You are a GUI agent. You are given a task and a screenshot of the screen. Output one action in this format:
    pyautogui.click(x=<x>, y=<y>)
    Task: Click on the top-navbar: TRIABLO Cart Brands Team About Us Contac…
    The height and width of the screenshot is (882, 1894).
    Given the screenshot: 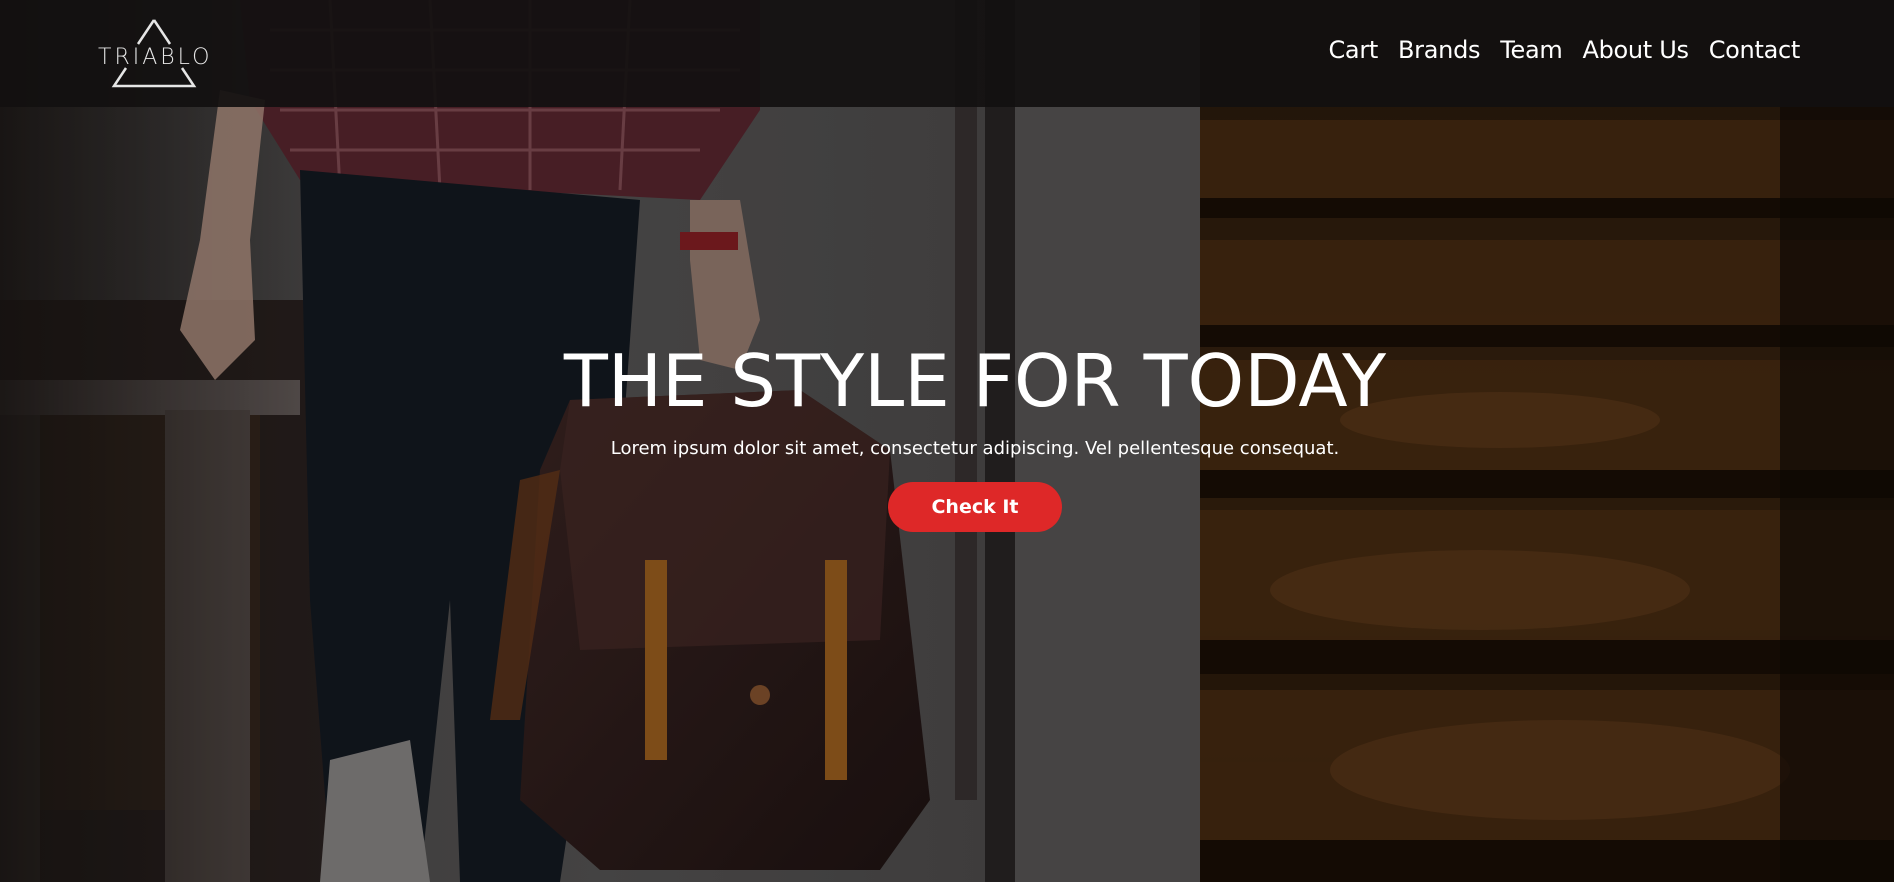 What is the action you would take?
    pyautogui.click(x=947, y=53)
    